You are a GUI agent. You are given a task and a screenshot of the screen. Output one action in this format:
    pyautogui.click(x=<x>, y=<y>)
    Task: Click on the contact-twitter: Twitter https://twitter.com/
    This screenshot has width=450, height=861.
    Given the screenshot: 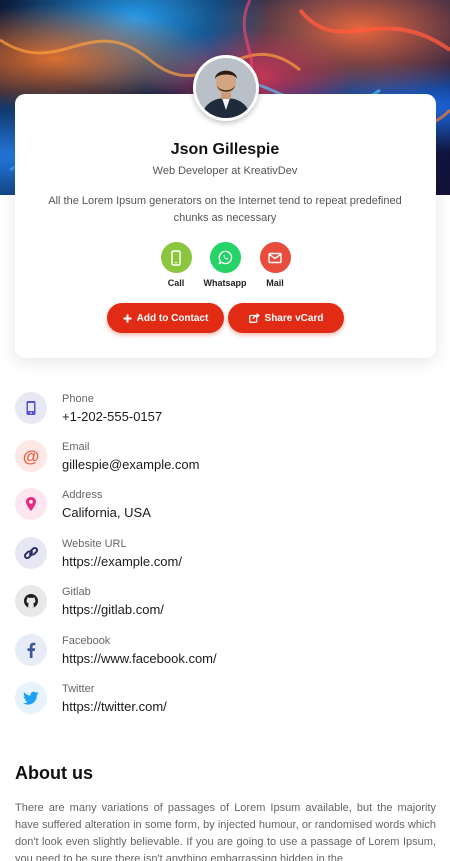 What is the action you would take?
    pyautogui.click(x=225, y=699)
    